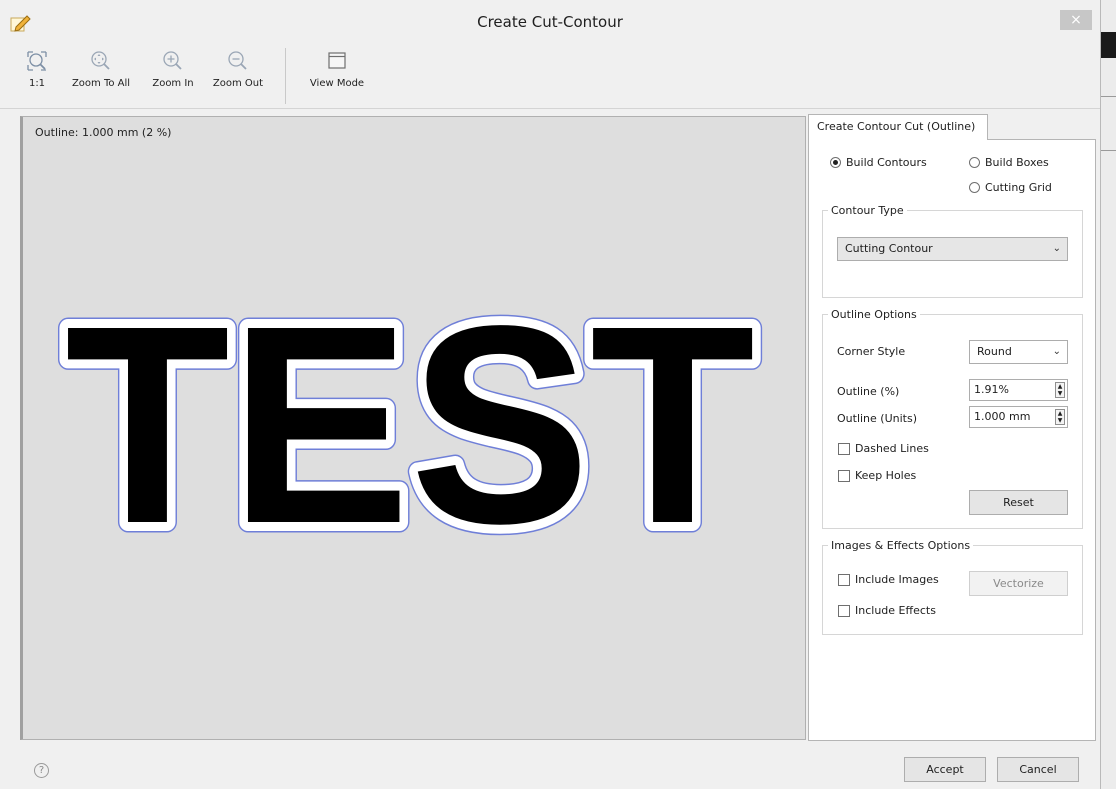  Describe the element at coordinates (991, 389) in the screenshot. I see `outline-percent-value: 1.91%` at that location.